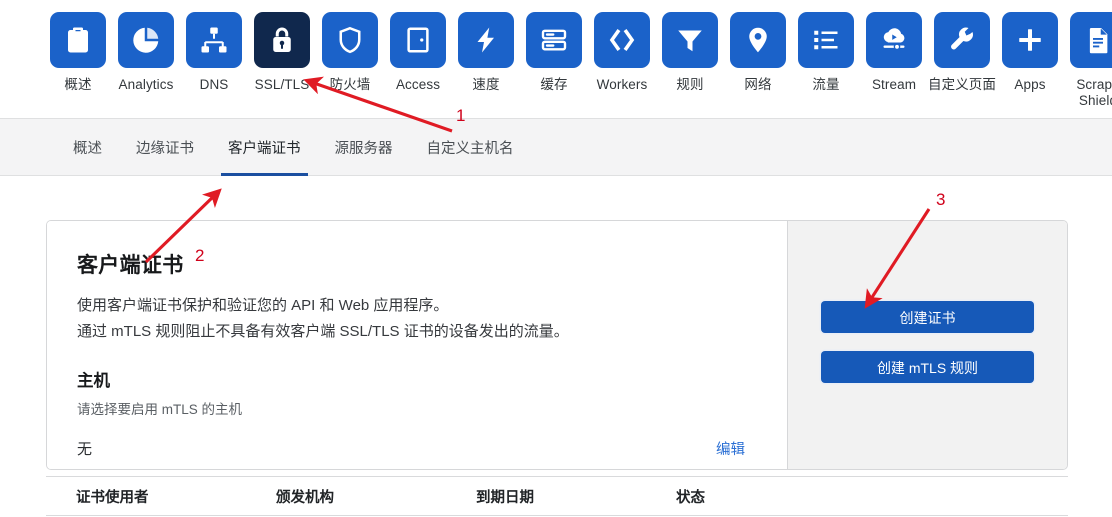 The height and width of the screenshot is (517, 1112). What do you see at coordinates (1030, 40) in the screenshot?
I see `plus-icon` at bounding box center [1030, 40].